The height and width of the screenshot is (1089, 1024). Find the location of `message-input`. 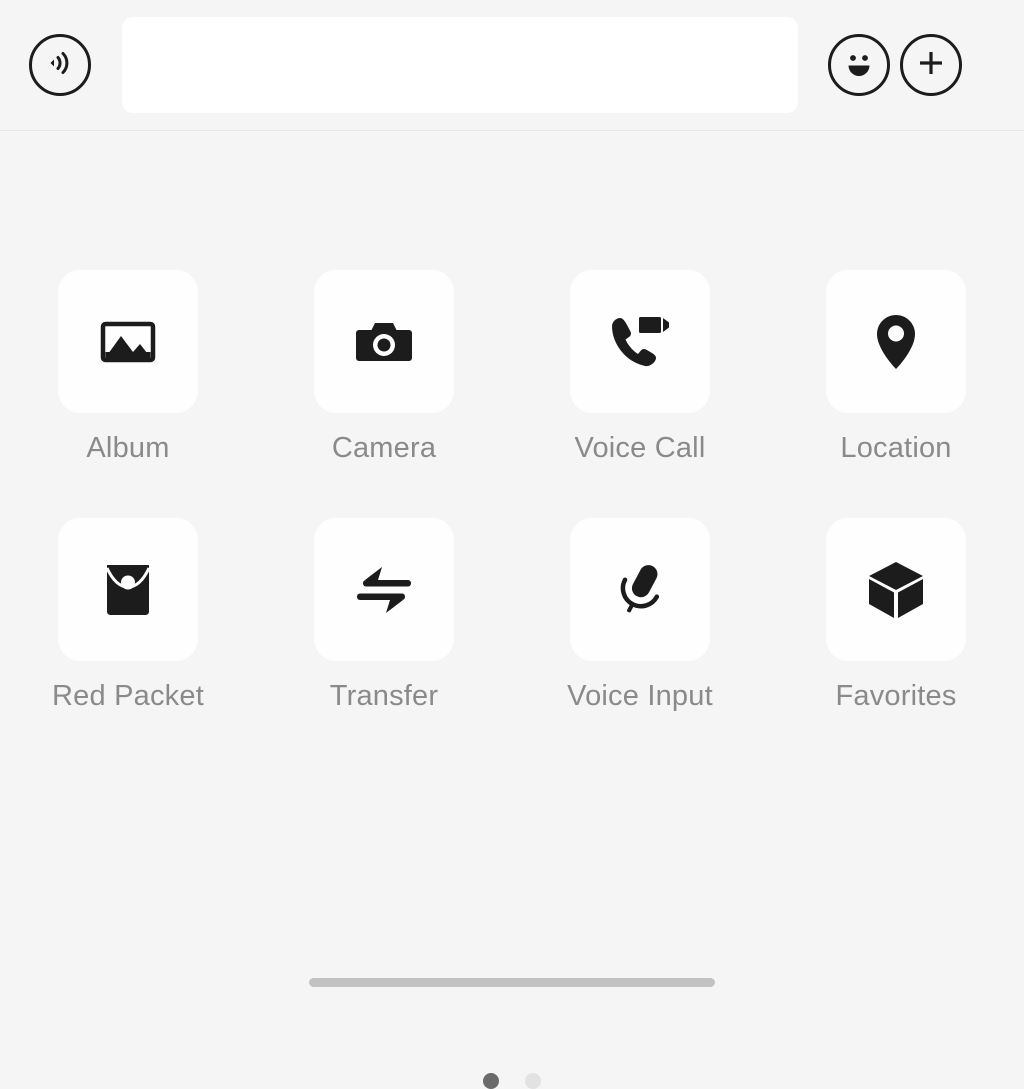

message-input is located at coordinates (460, 65).